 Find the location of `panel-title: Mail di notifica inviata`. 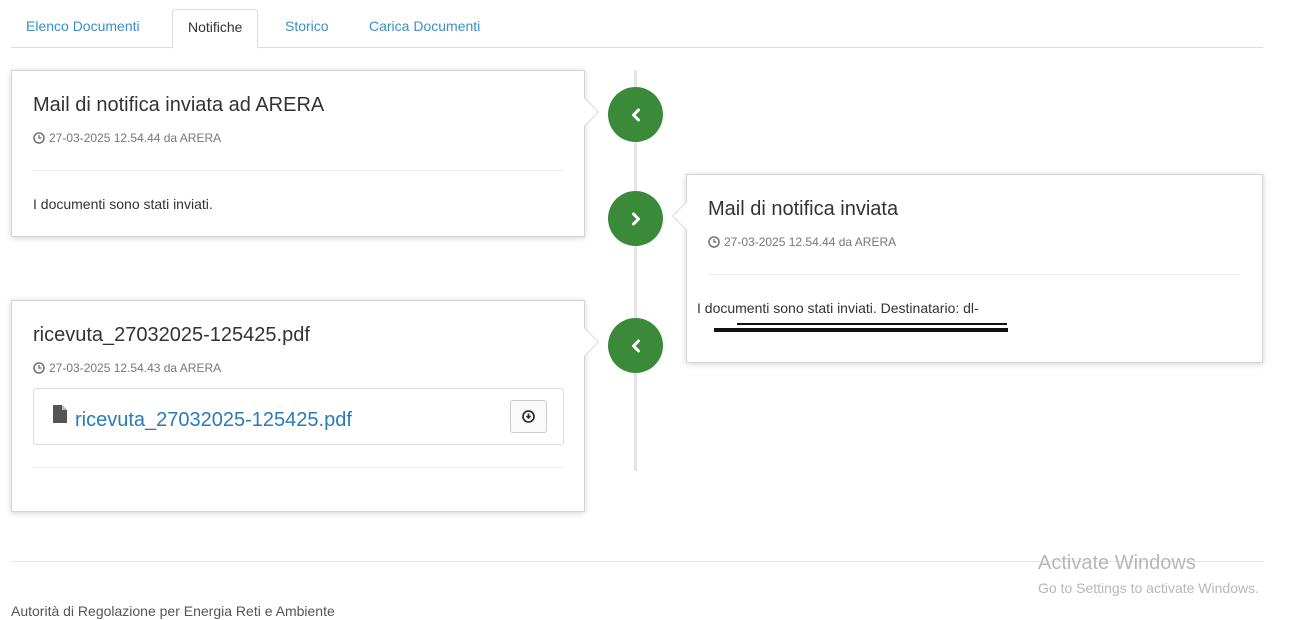

panel-title: Mail di notifica inviata is located at coordinates (803, 209).